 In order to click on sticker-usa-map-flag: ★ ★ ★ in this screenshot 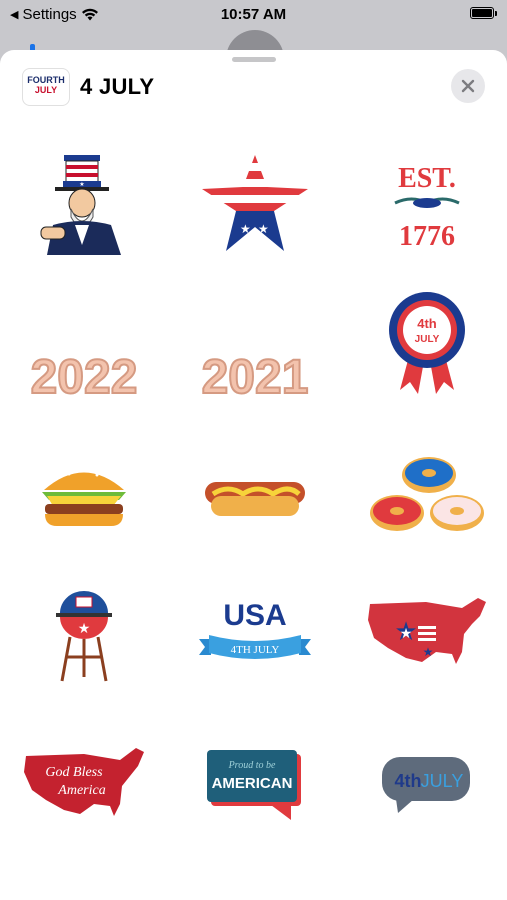, I will do `click(427, 635)`.